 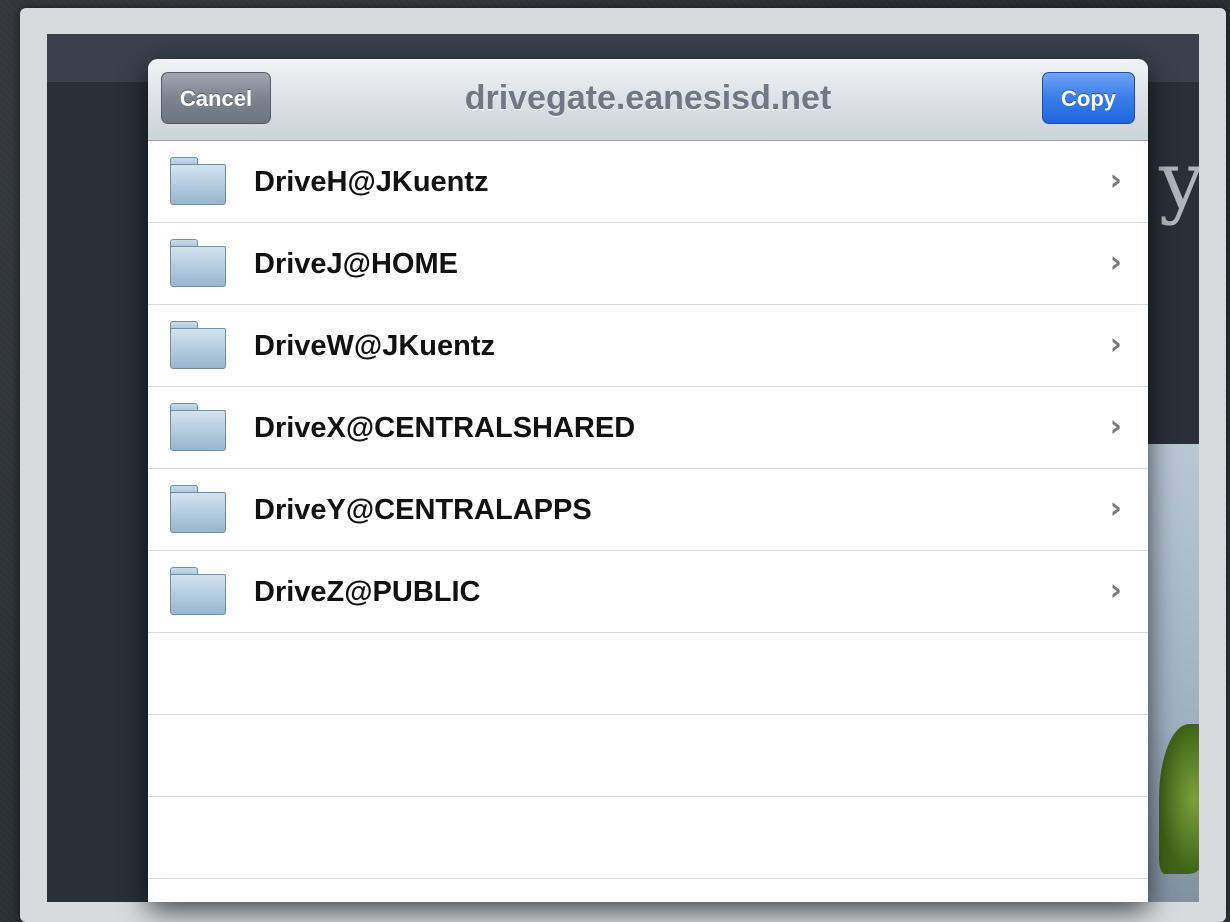 I want to click on list-item-label: DriveW@JKuentz, so click(x=374, y=346).